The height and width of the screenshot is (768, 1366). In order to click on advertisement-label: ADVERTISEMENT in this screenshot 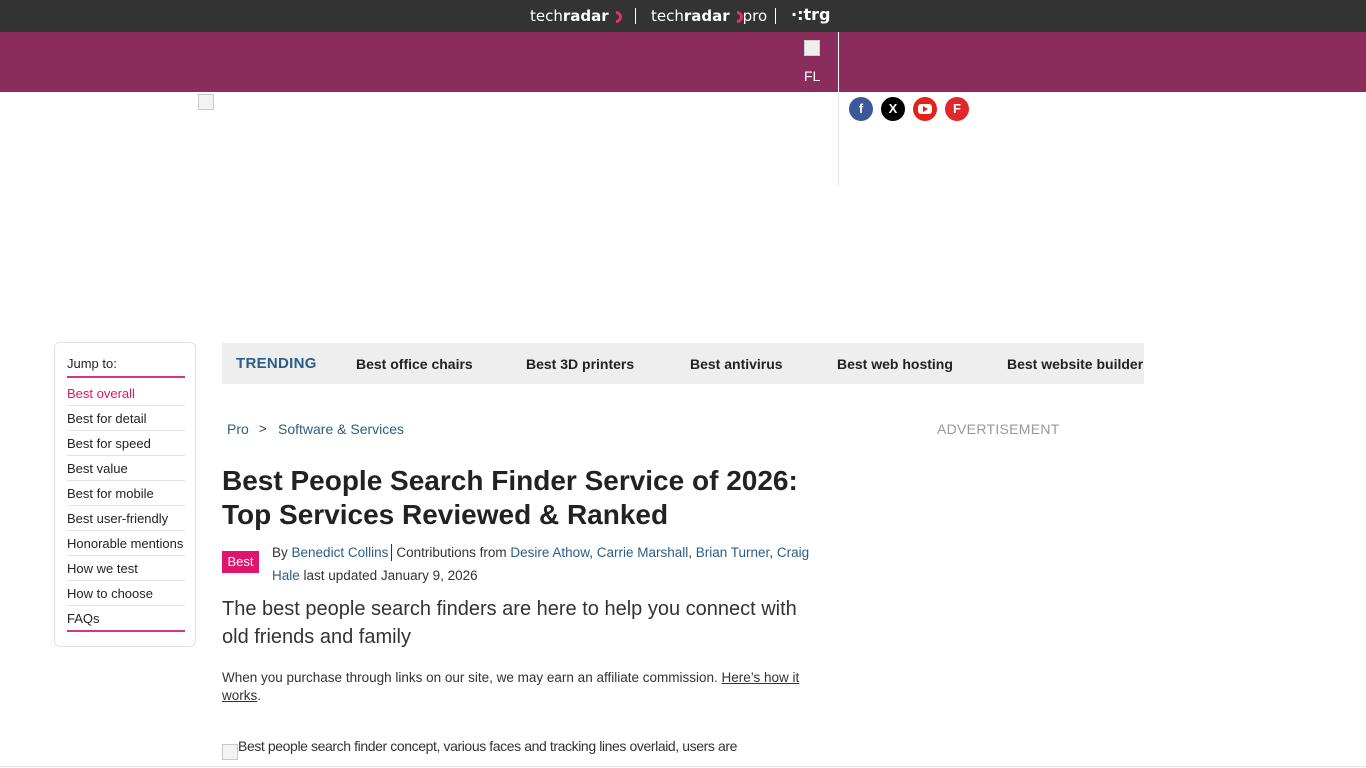, I will do `click(998, 429)`.